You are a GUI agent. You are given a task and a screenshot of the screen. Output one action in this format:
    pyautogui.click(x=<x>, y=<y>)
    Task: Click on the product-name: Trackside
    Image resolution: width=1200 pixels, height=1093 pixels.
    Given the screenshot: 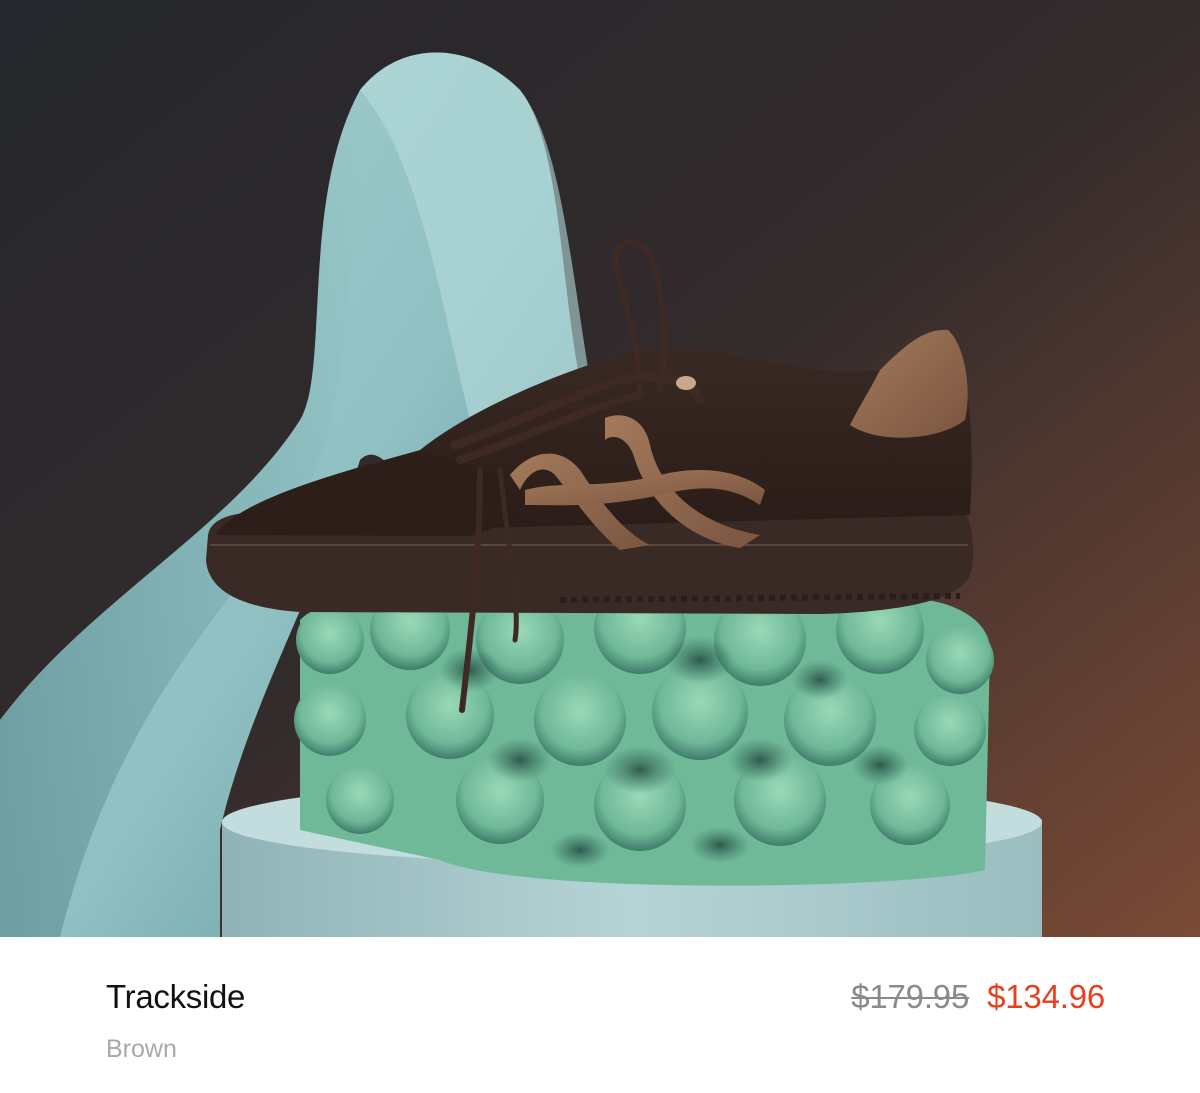 What is the action you would take?
    pyautogui.click(x=175, y=997)
    